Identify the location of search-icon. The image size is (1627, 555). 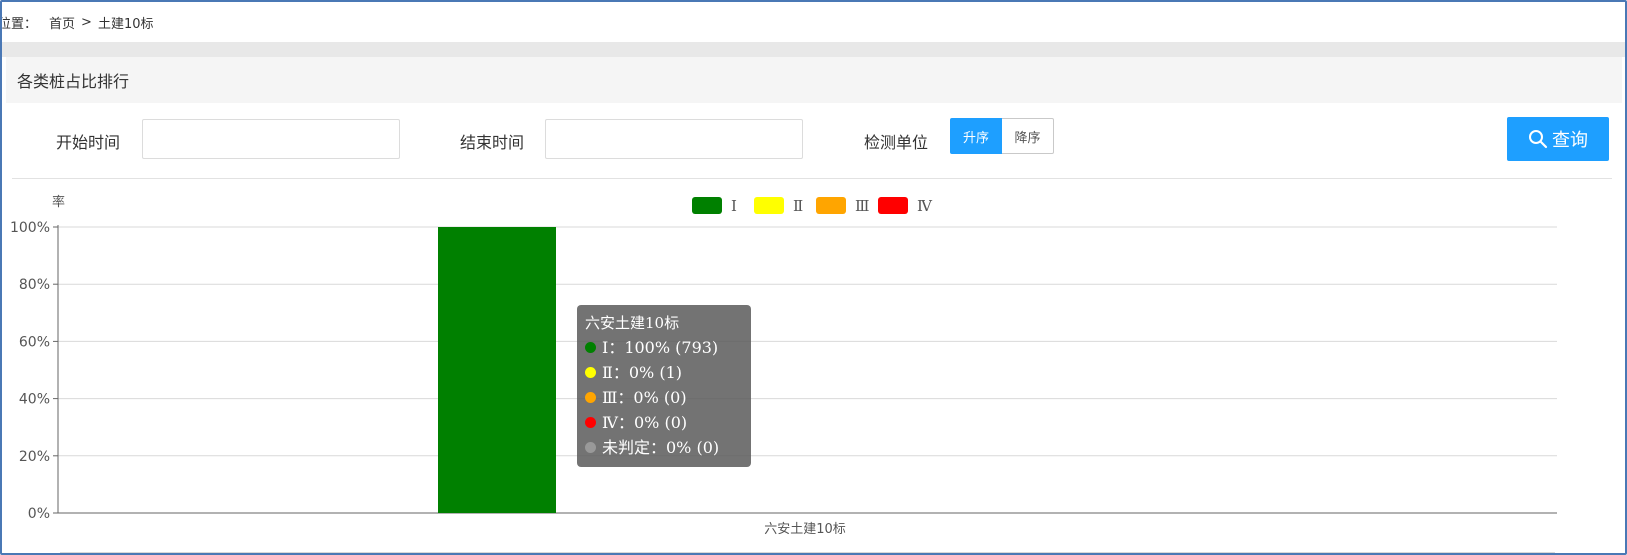
(1538, 139).